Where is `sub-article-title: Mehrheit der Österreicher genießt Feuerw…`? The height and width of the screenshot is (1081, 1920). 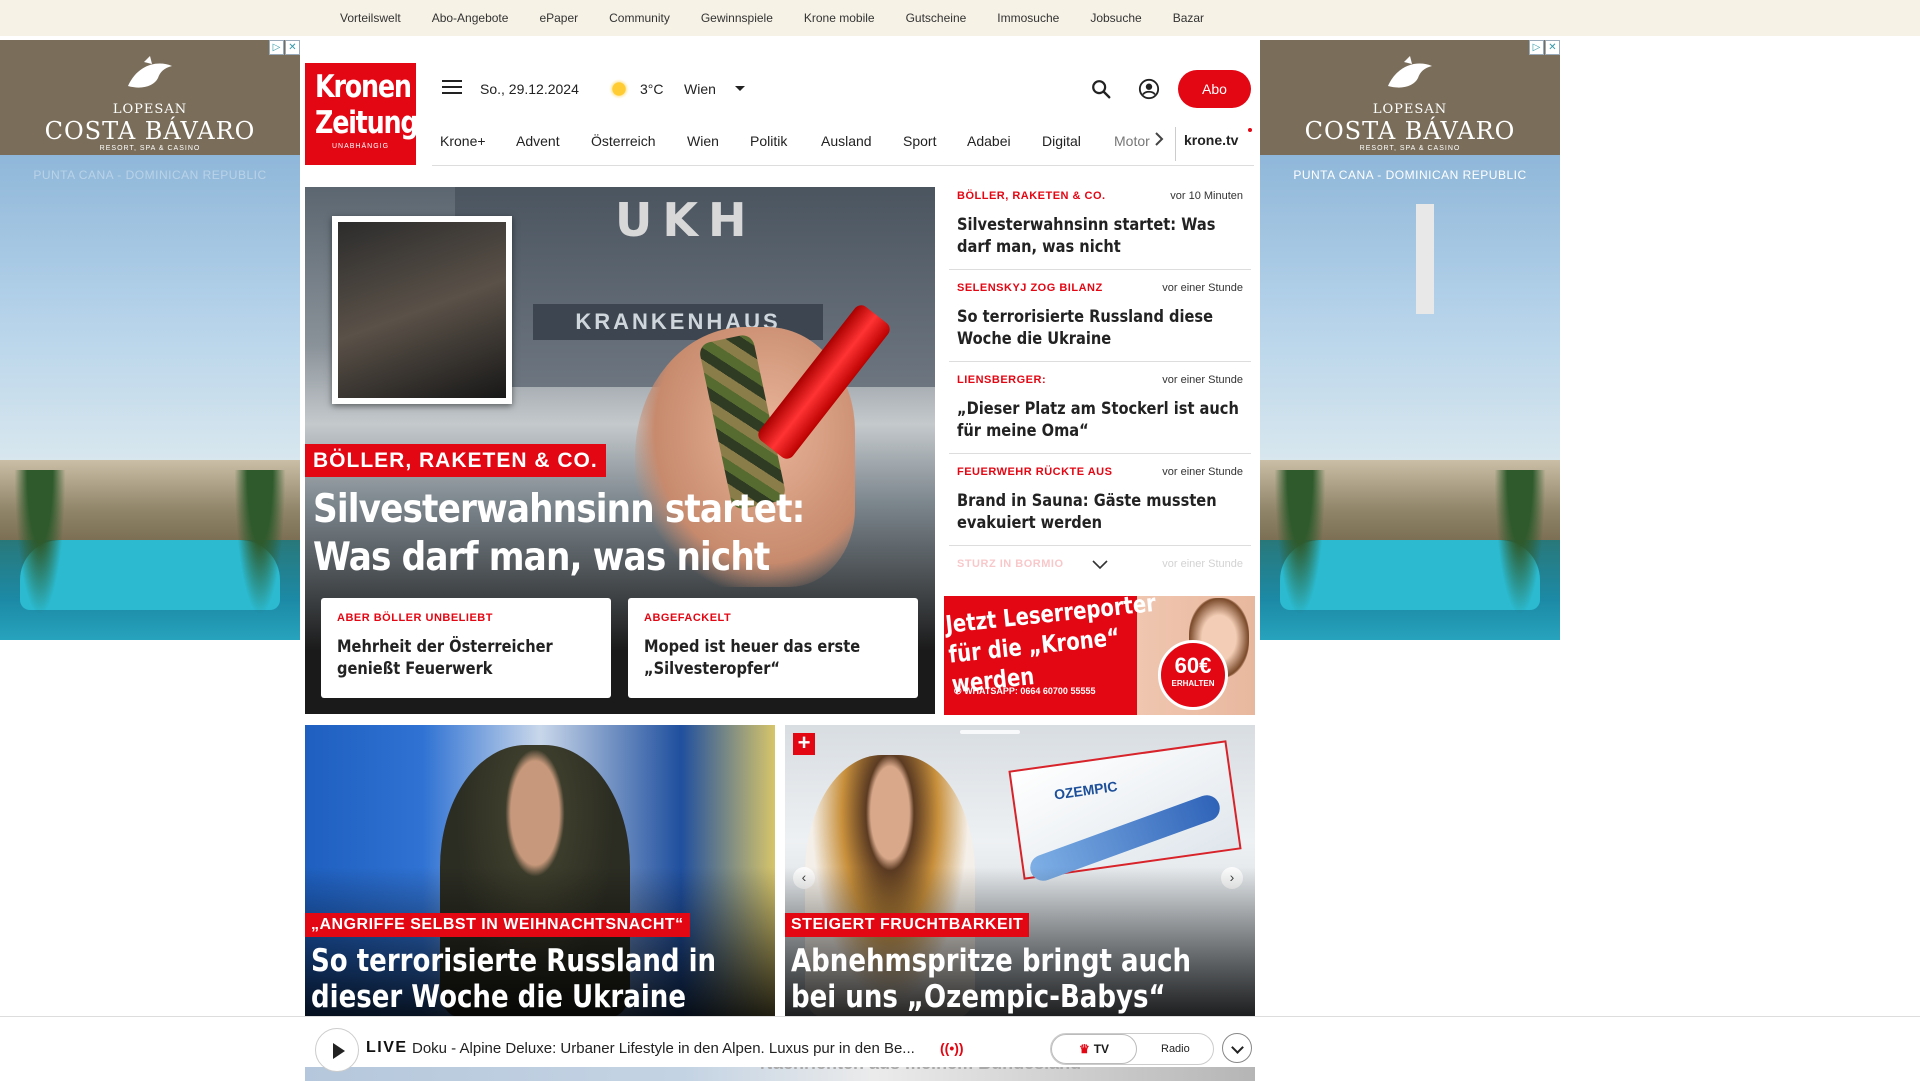
sub-article-title: Mehrheit der Österreicher genießt Feuerw… is located at coordinates (445, 658).